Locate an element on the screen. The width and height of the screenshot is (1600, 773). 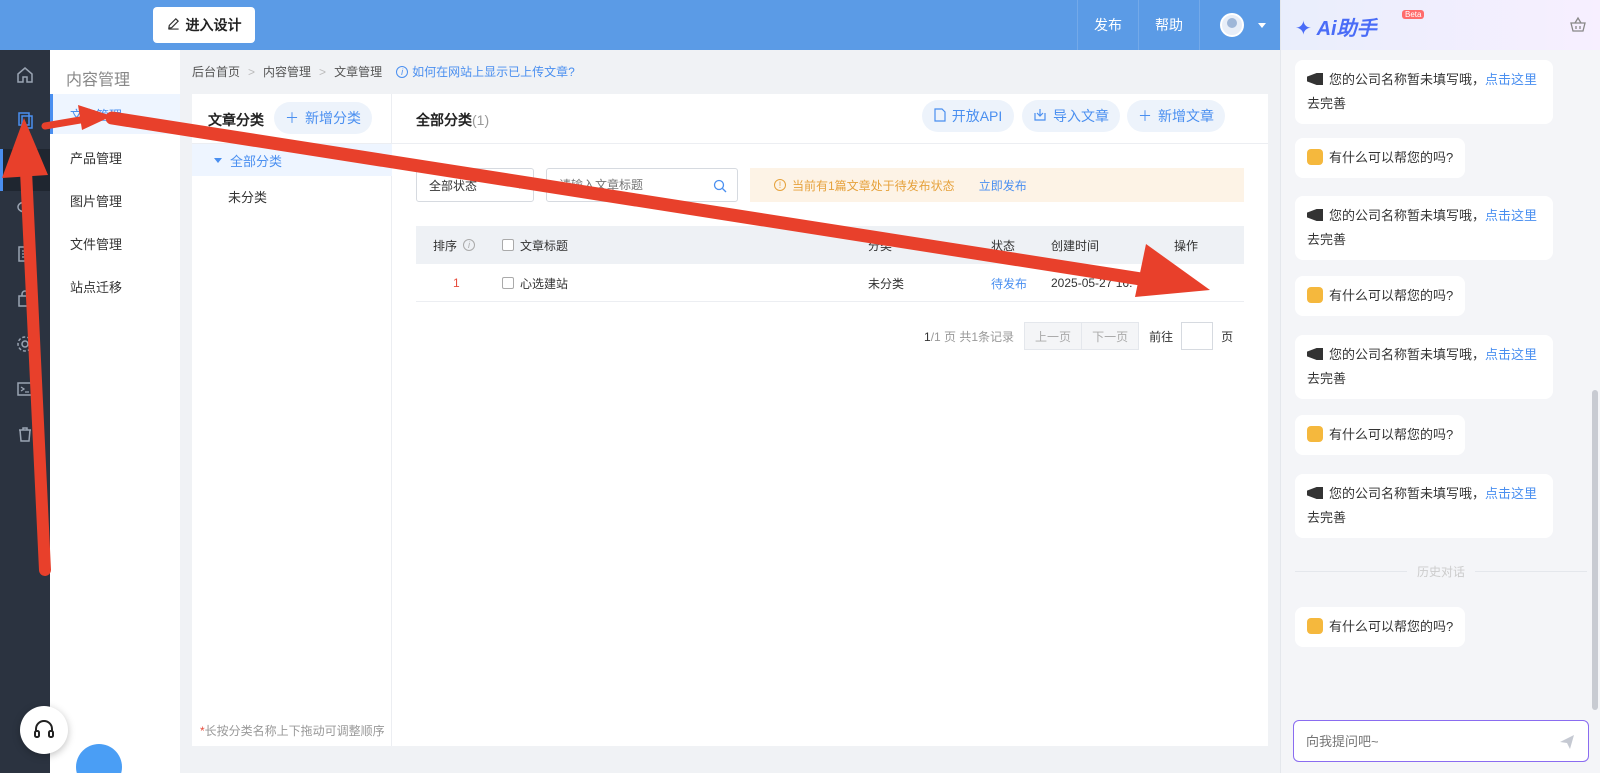
header-title: 文章标题 is located at coordinates (535, 245).